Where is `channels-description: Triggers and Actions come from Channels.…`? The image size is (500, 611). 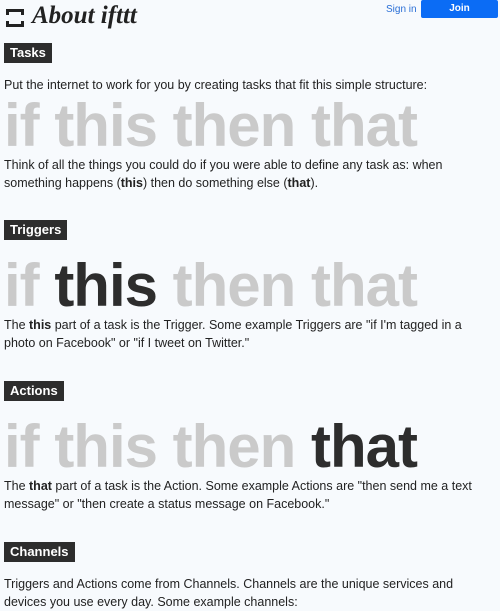 channels-description: Triggers and Actions come from Channels.… is located at coordinates (229, 593).